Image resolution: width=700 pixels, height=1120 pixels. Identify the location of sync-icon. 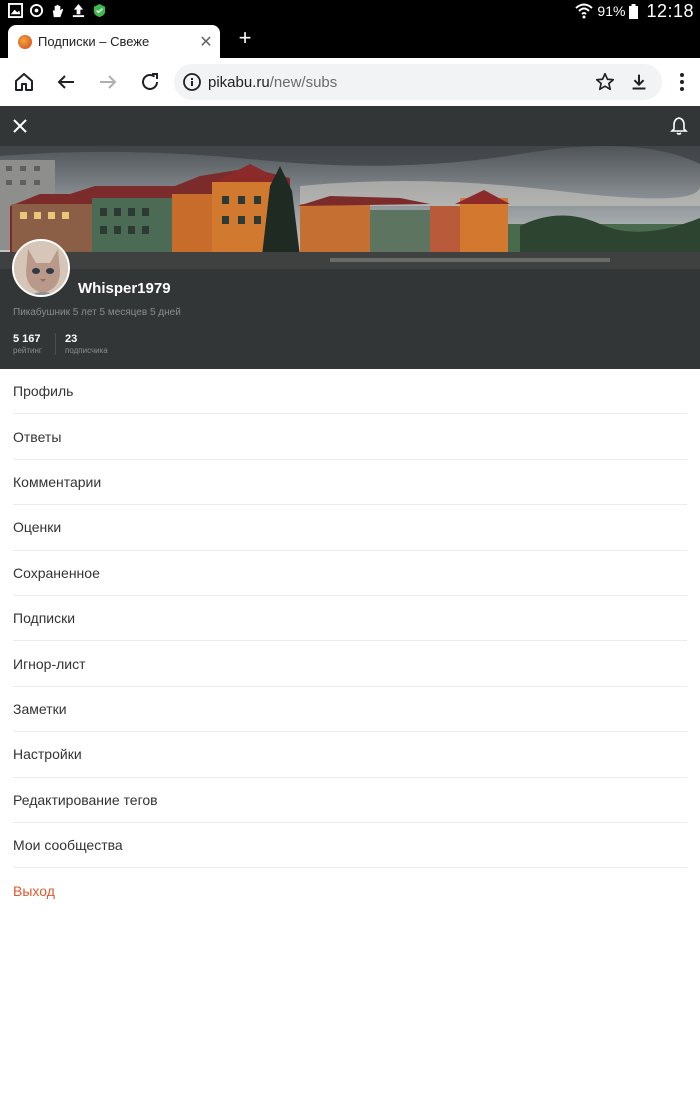
(36, 10).